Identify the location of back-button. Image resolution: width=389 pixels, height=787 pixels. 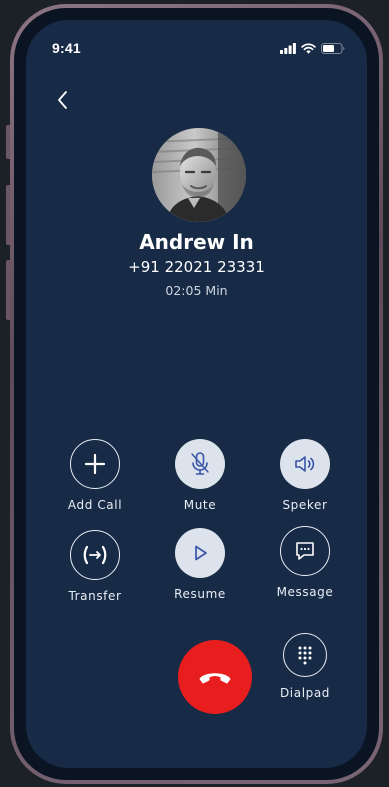
(64, 100).